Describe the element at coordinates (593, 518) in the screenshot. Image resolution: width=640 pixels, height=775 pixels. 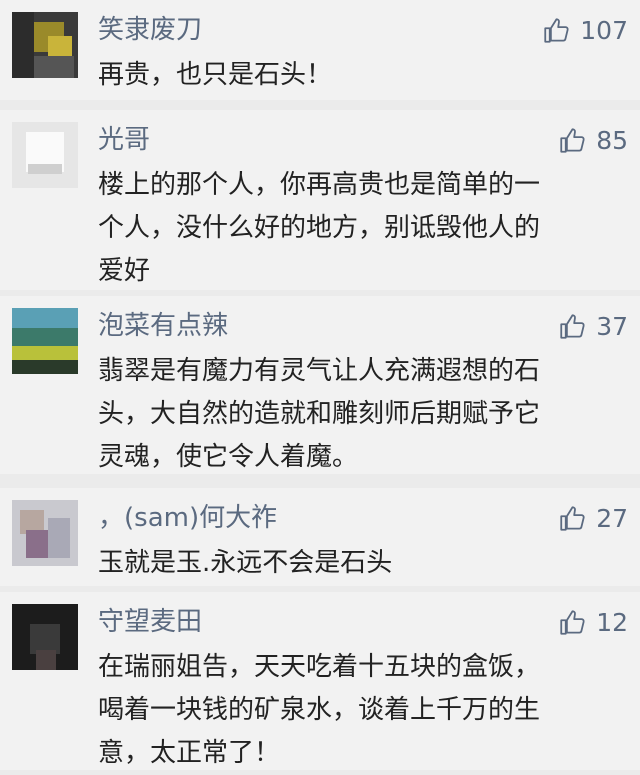
I see `like-button: 27` at that location.